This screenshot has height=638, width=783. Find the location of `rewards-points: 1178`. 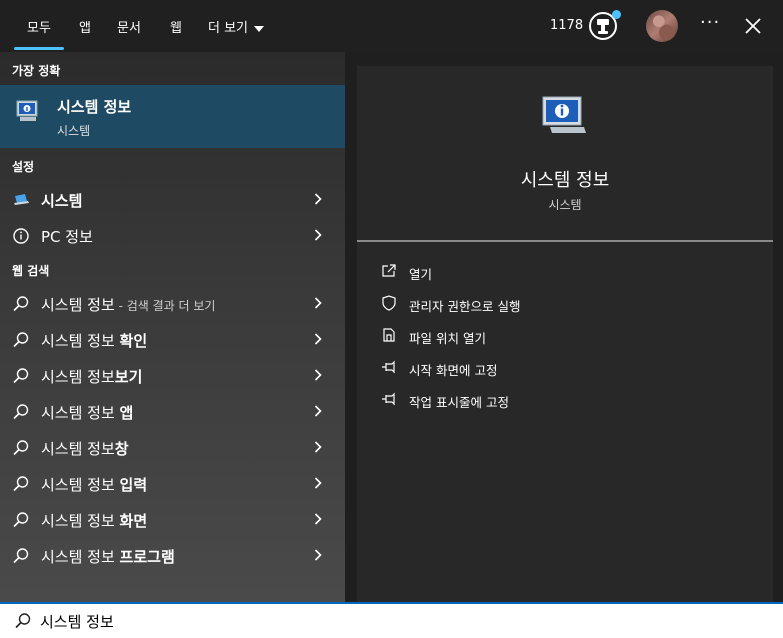

rewards-points: 1178 is located at coordinates (566, 25).